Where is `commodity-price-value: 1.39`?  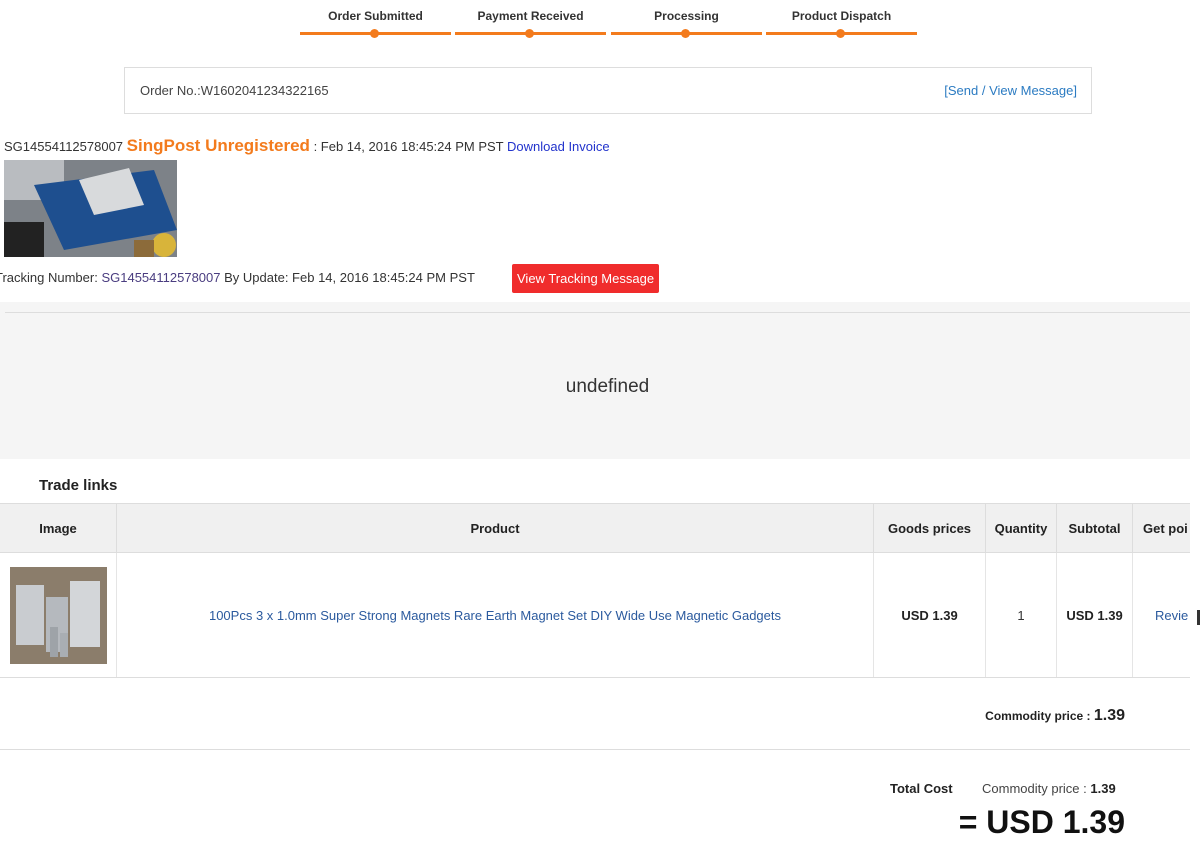 commodity-price-value: 1.39 is located at coordinates (1109, 715).